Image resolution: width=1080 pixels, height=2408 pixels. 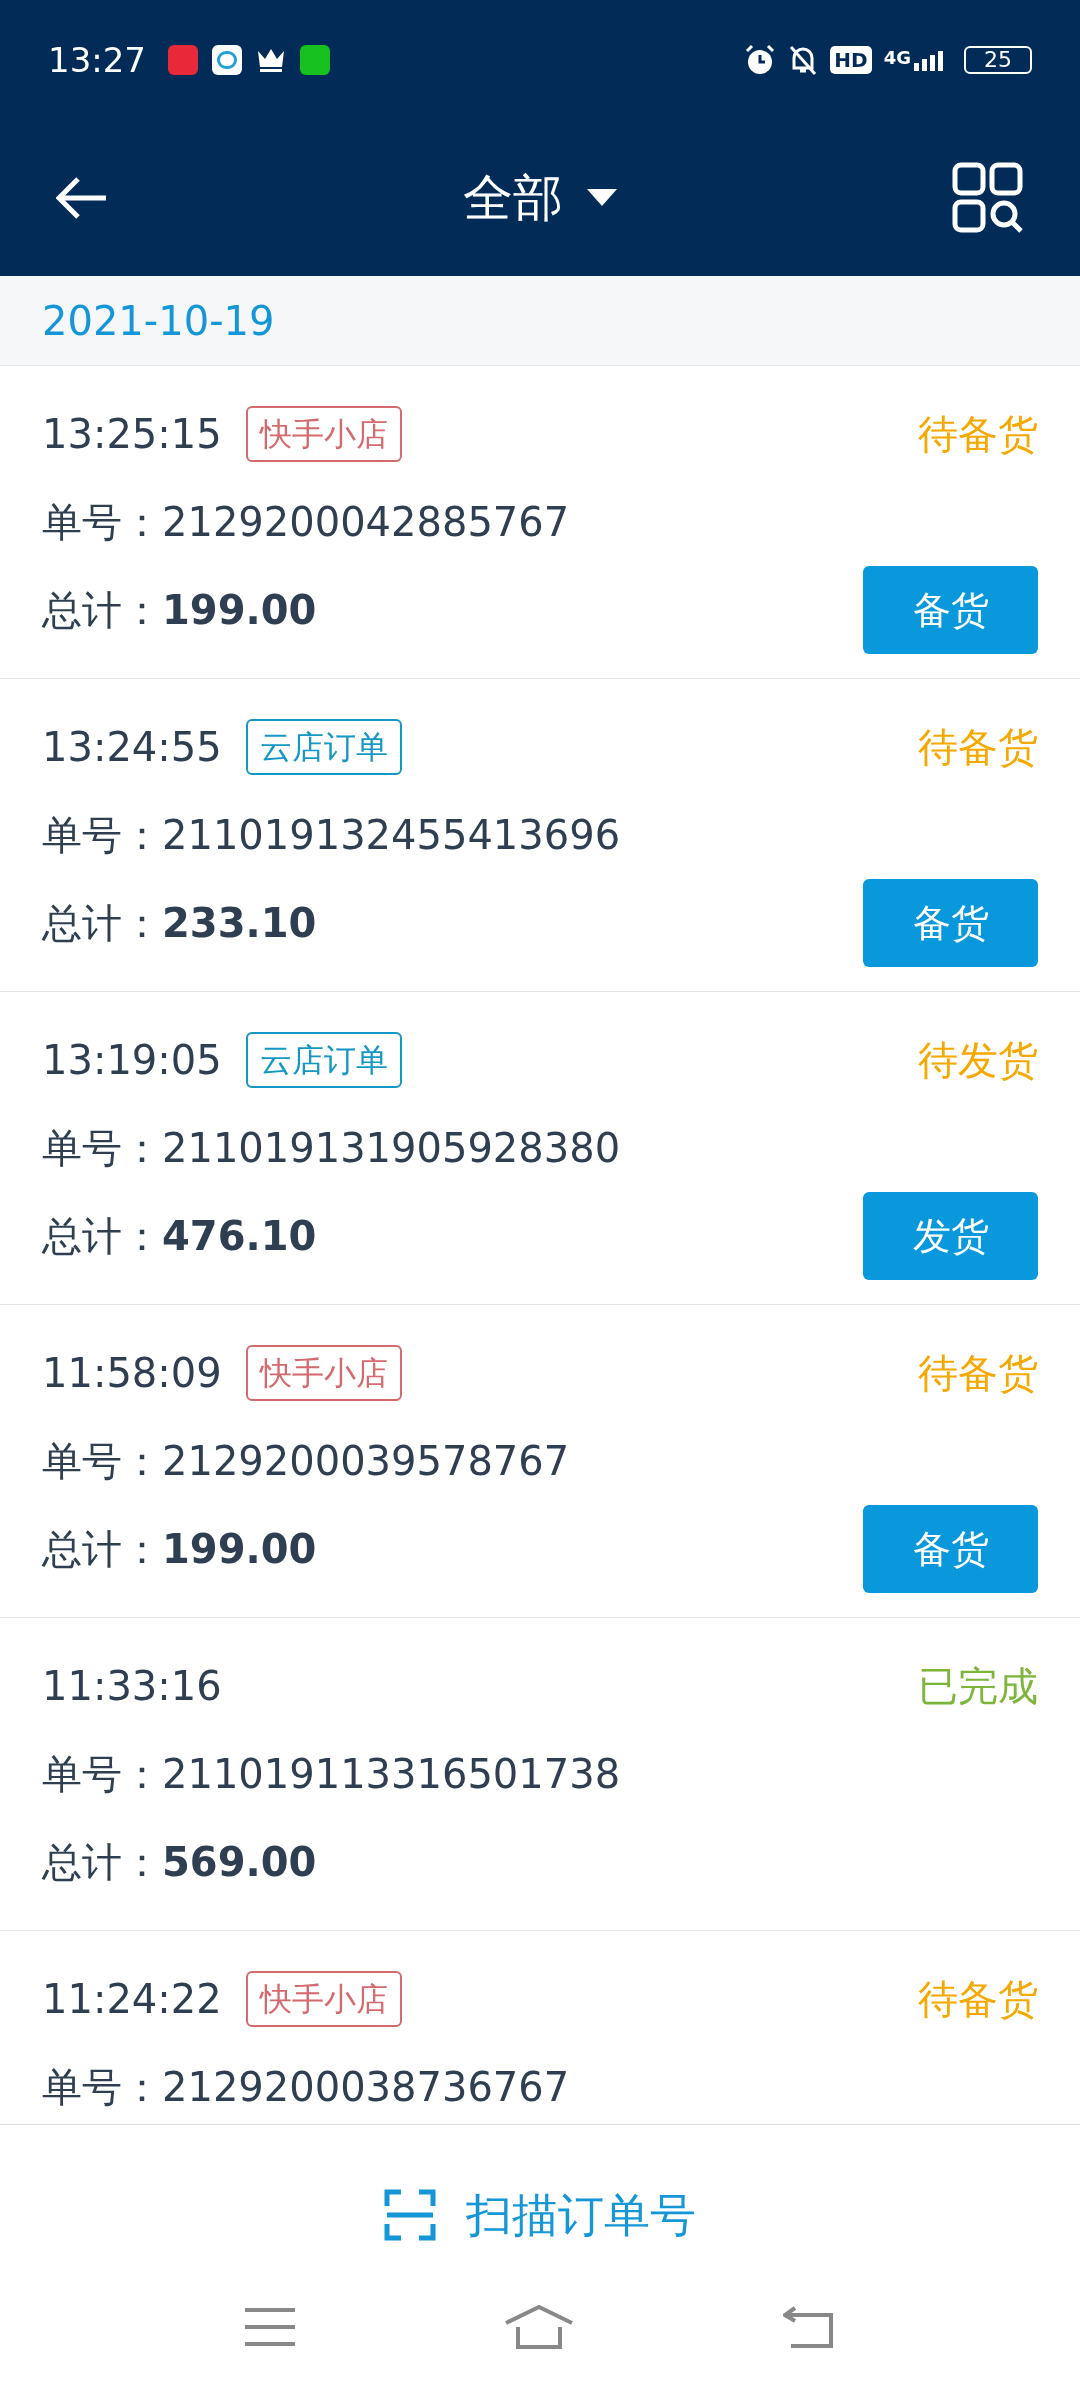 I want to click on alarm-icon, so click(x=760, y=60).